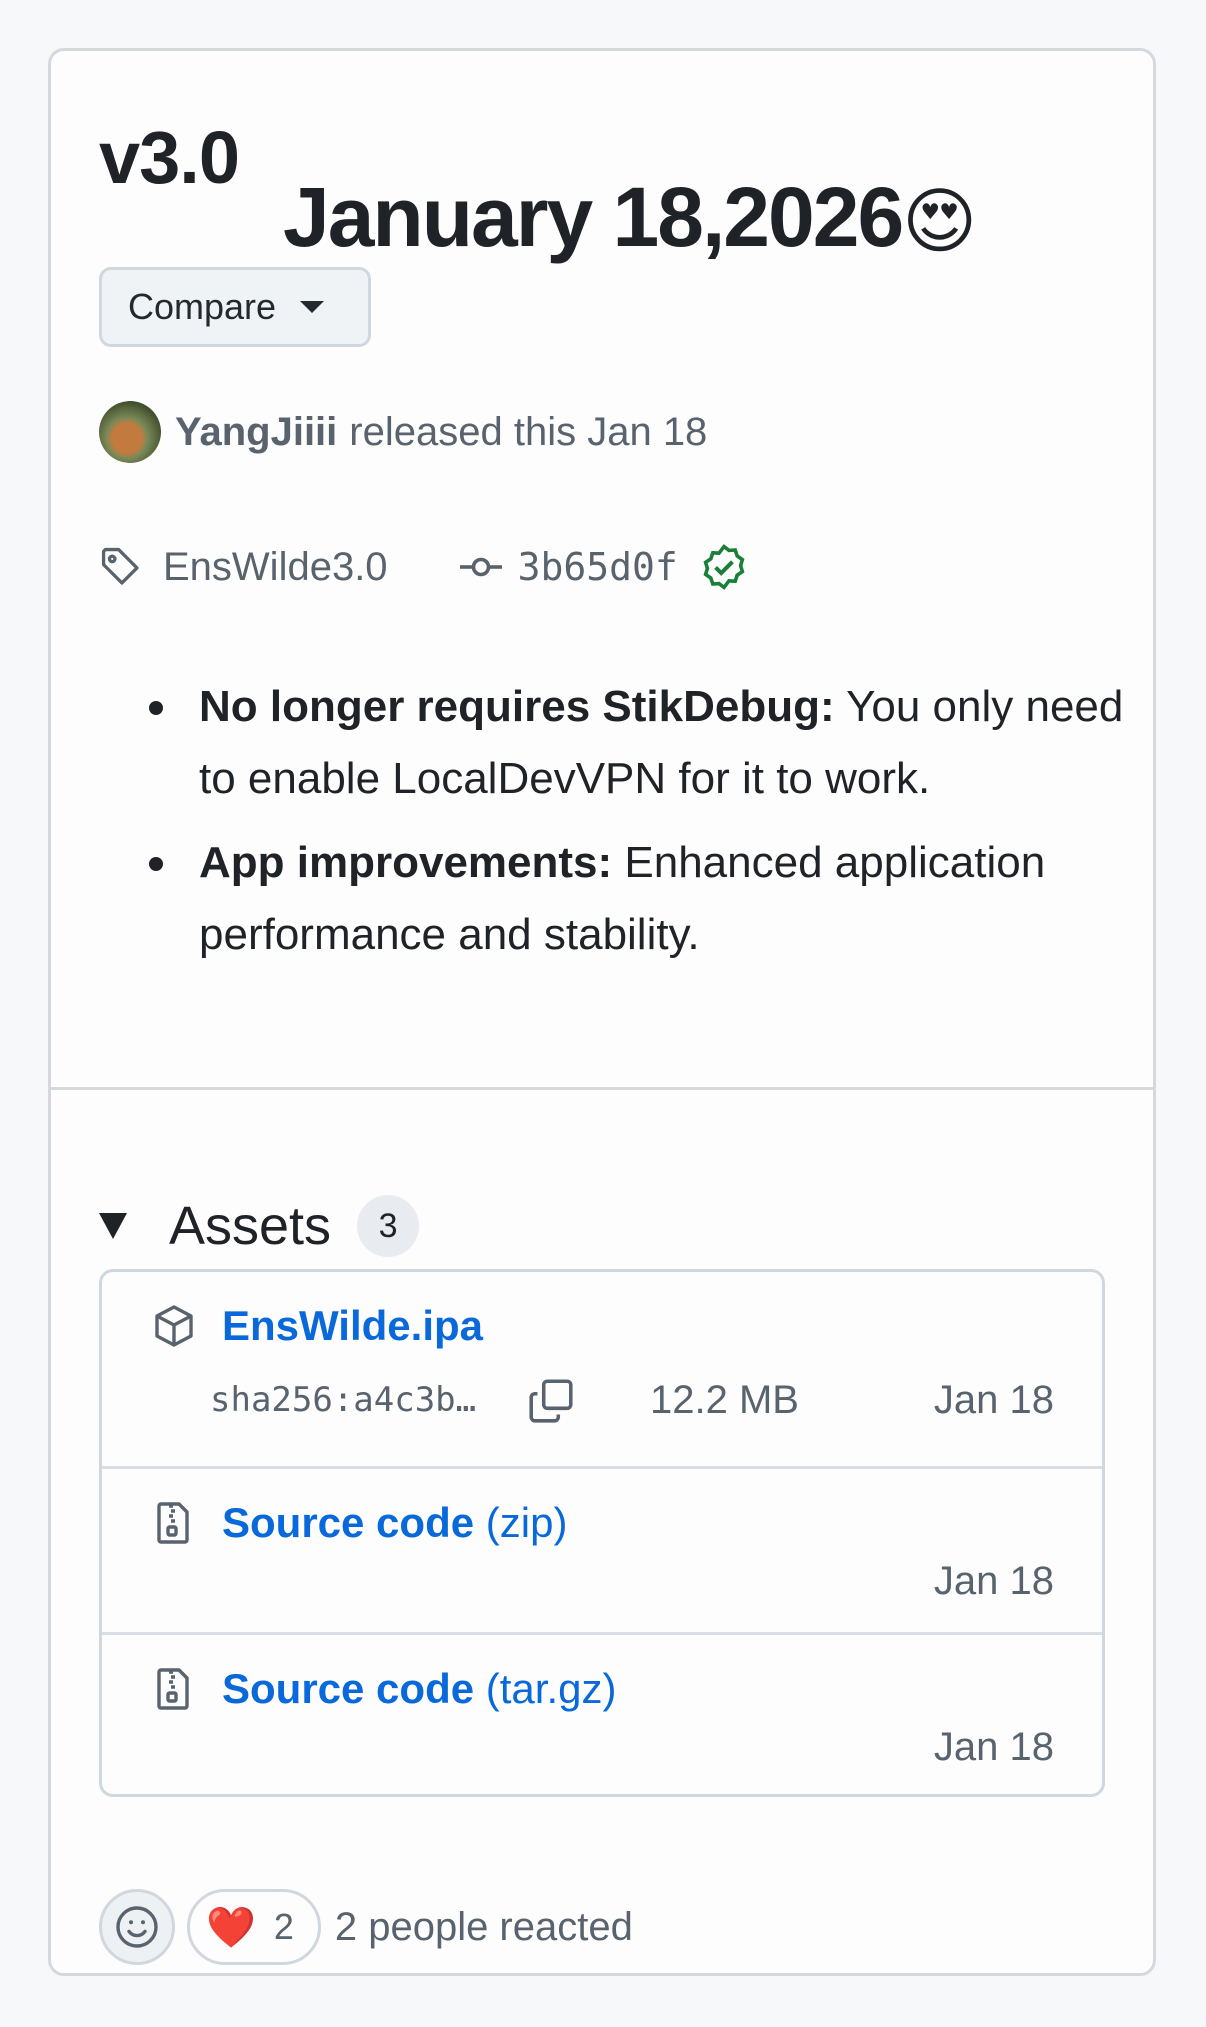 The width and height of the screenshot is (1206, 2027). Describe the element at coordinates (517, 706) in the screenshot. I see `note-heading: No longer requires StikDebug:` at that location.